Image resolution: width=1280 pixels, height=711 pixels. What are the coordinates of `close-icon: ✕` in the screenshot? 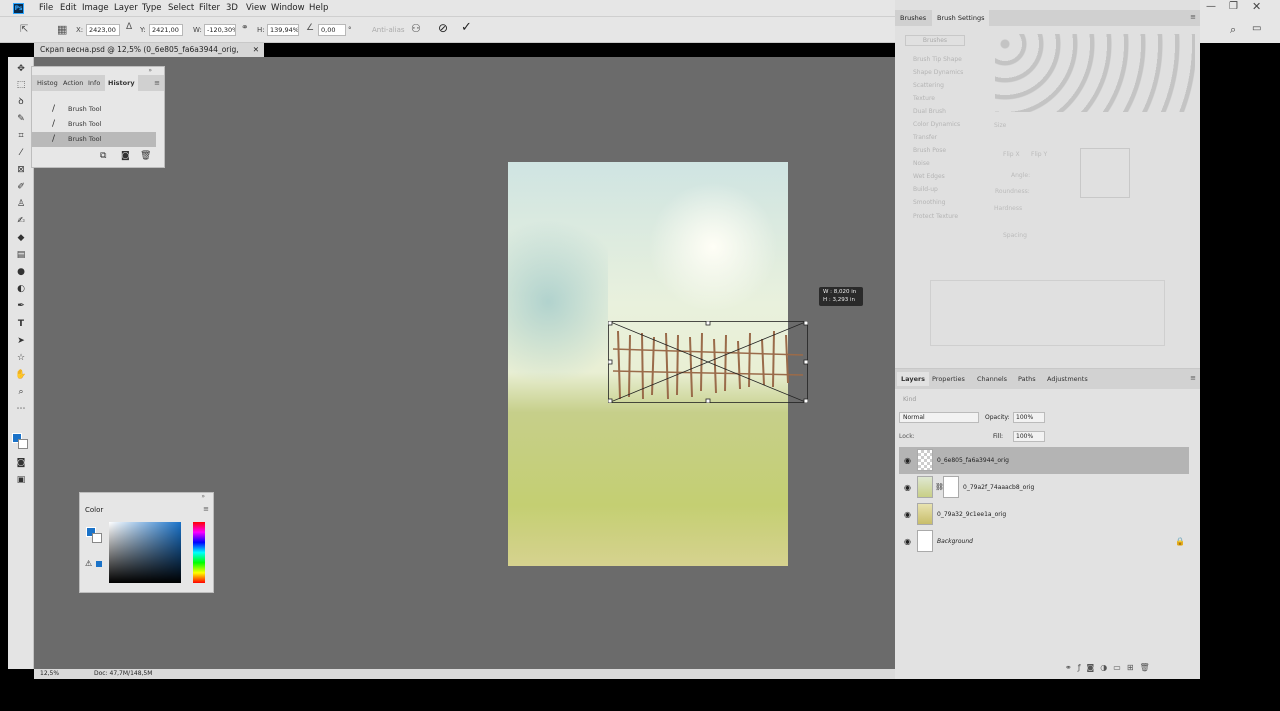 It's located at (1256, 6).